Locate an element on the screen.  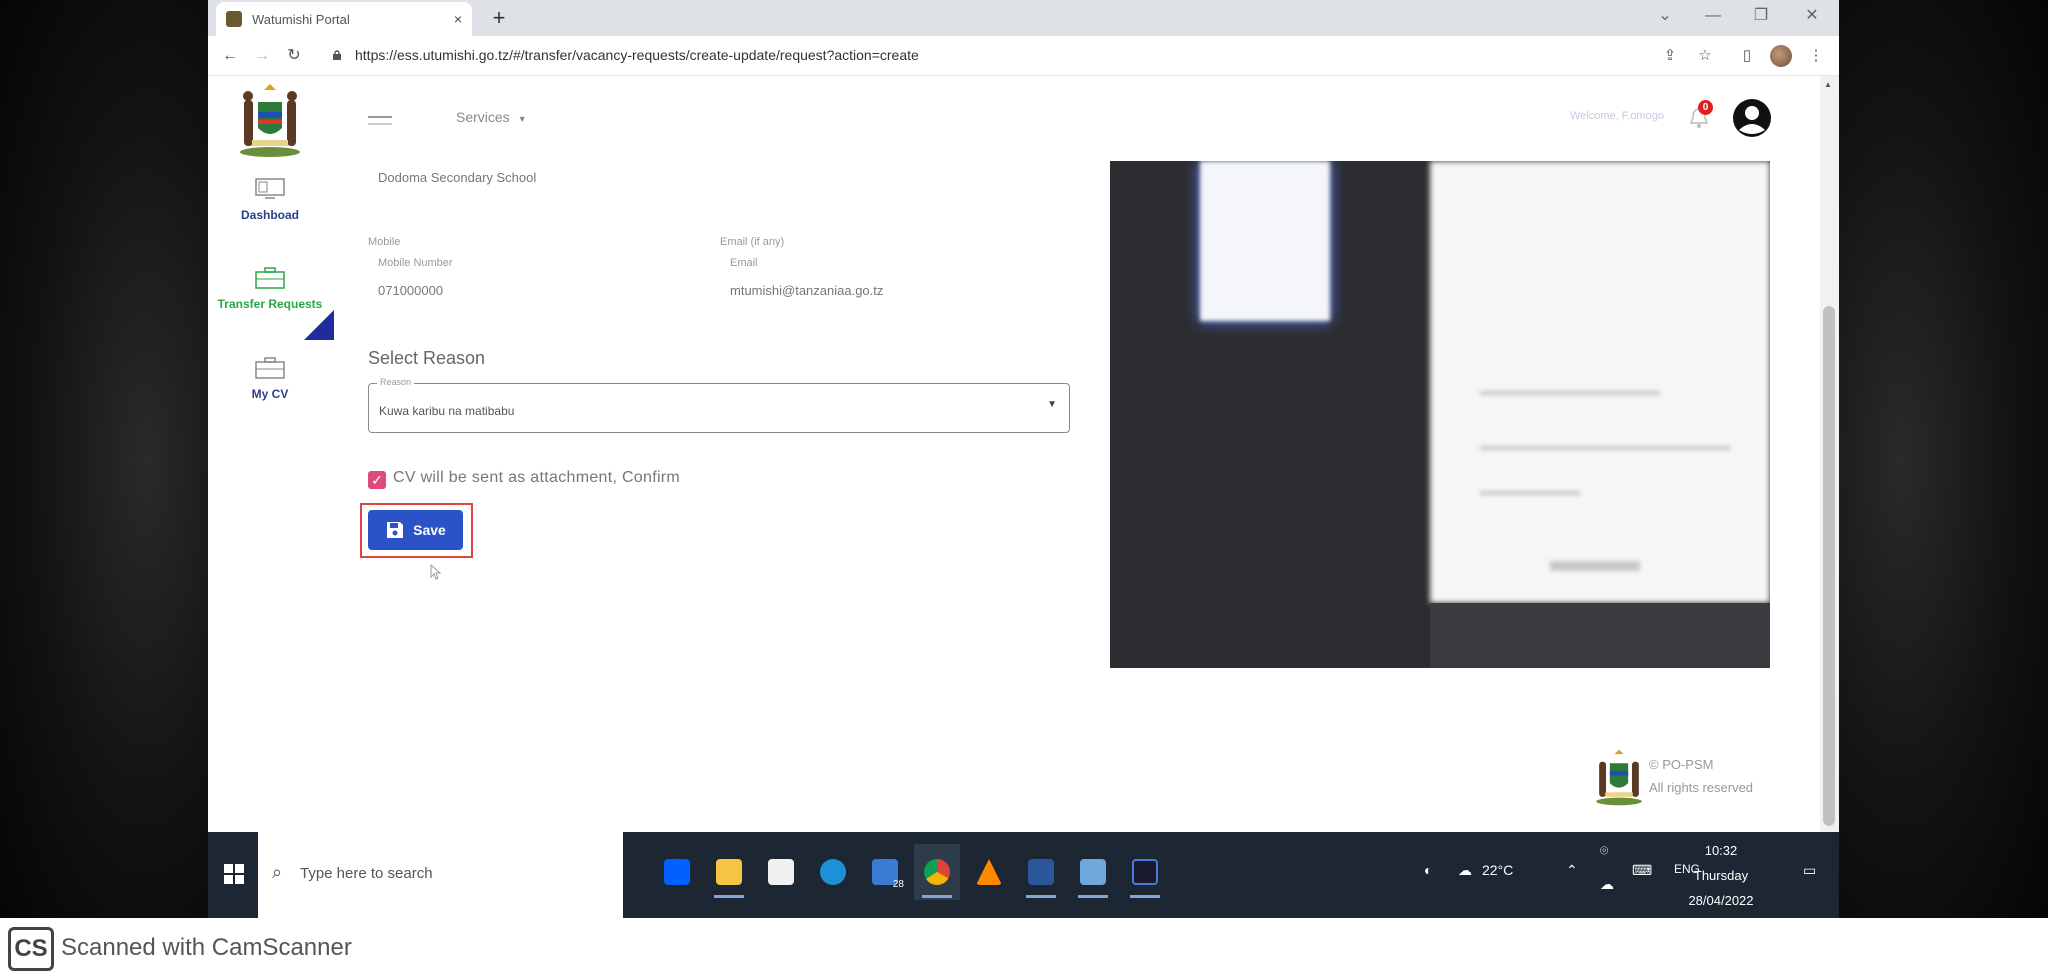
email-field-label: Email is located at coordinates (744, 263).